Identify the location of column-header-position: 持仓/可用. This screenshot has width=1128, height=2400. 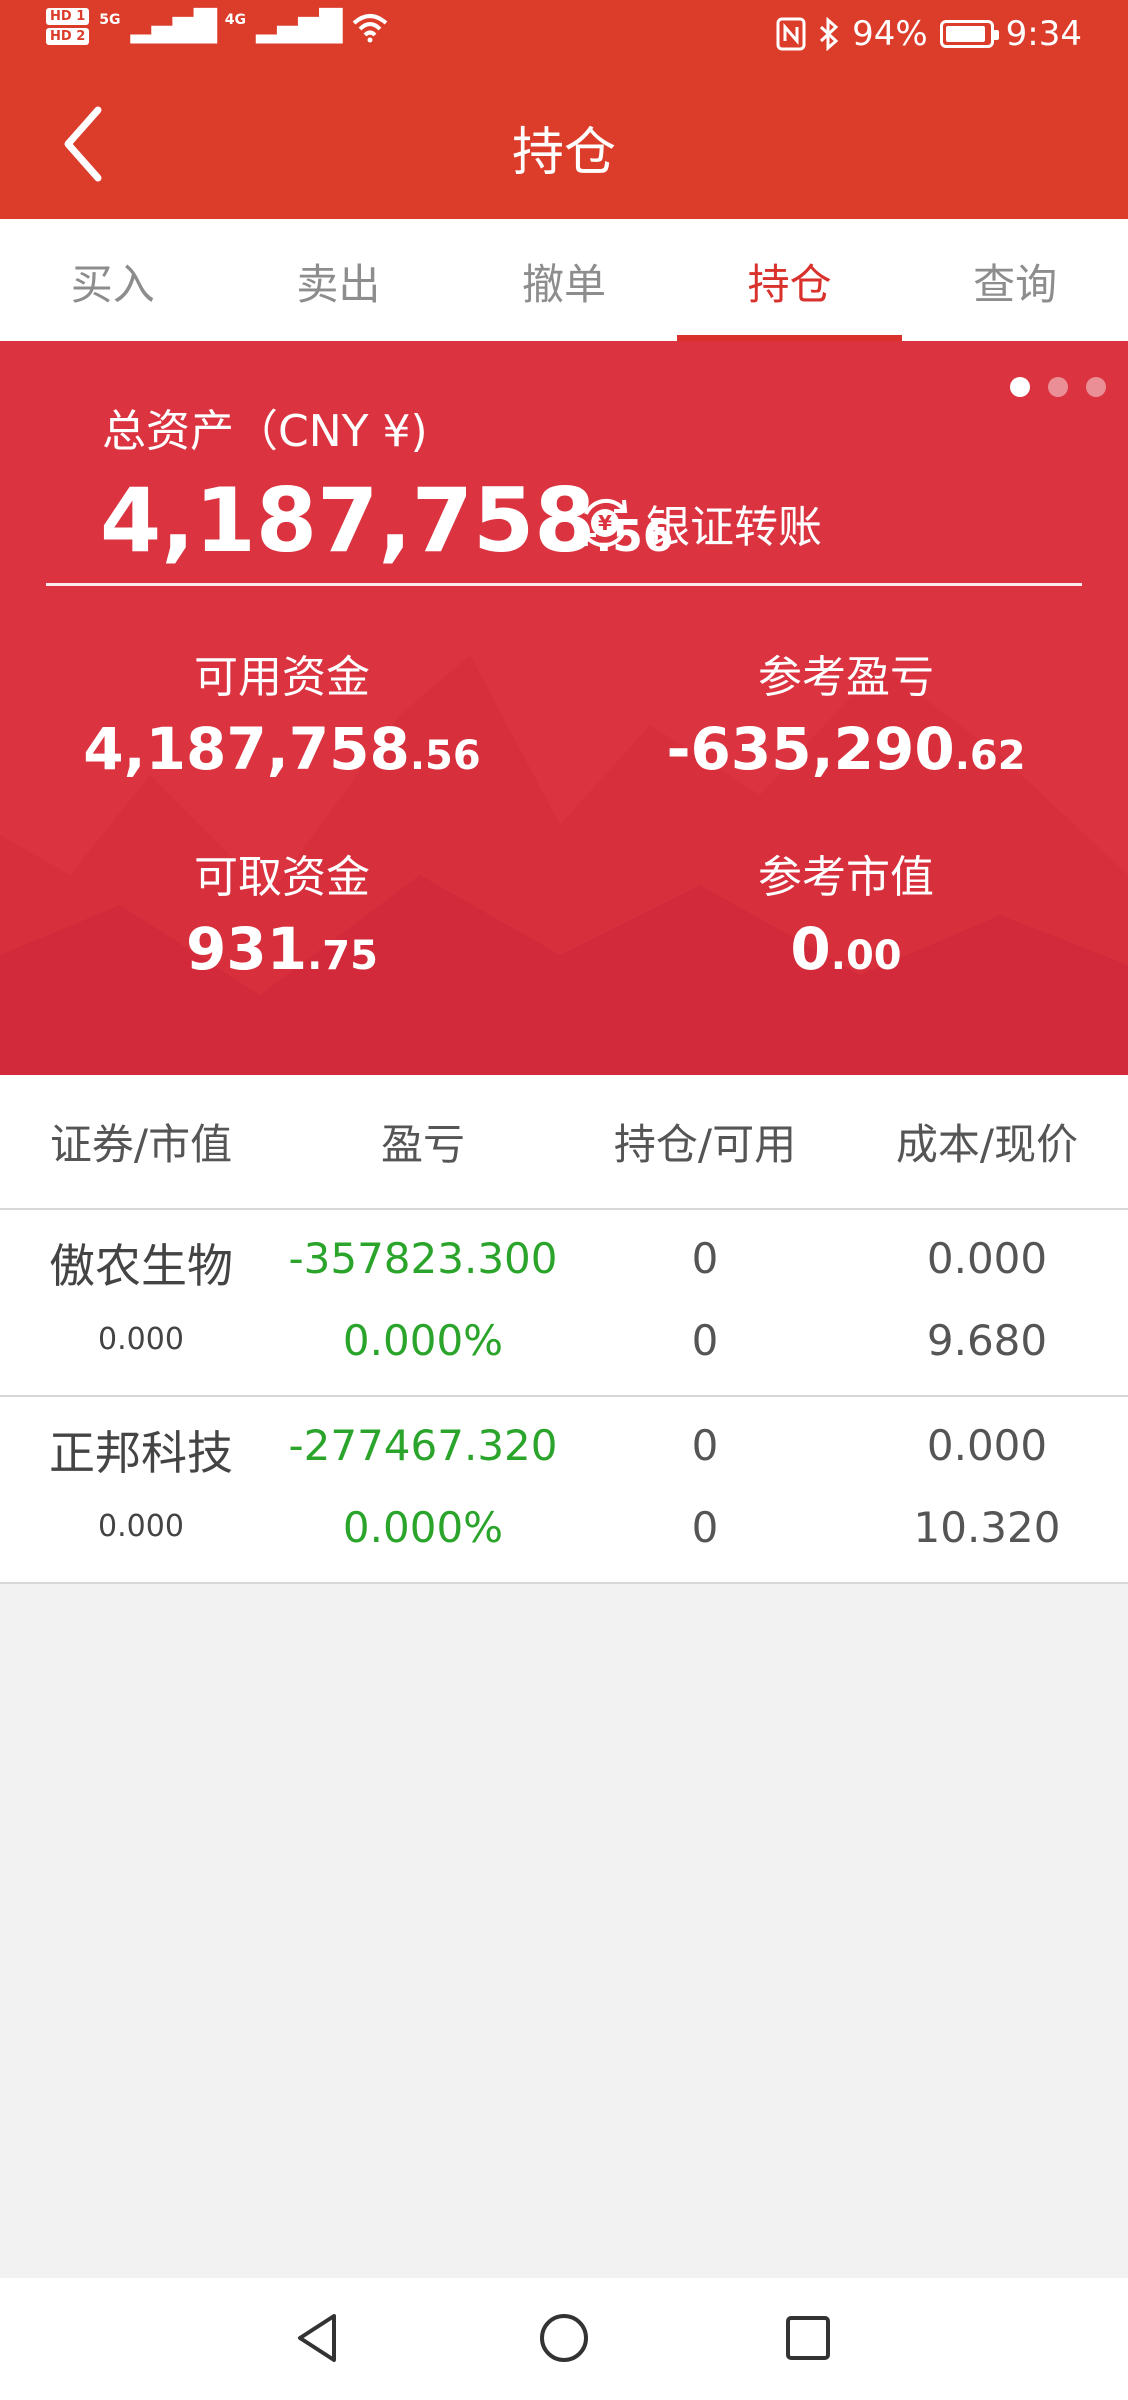
(705, 1144).